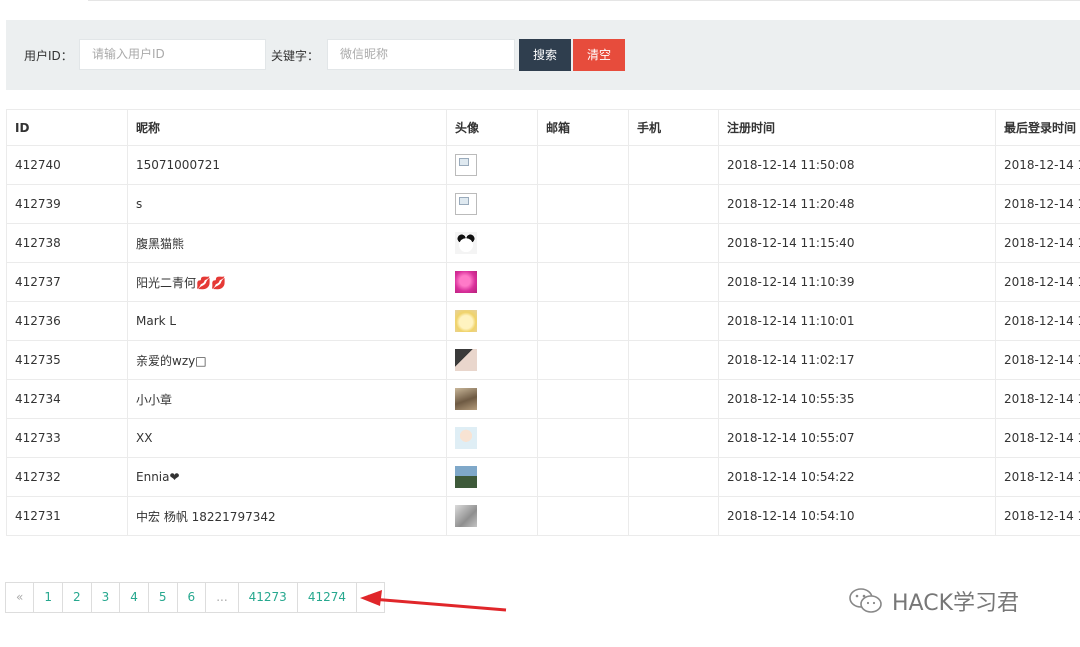  Describe the element at coordinates (287, 438) in the screenshot. I see `cell-nickname: XX` at that location.